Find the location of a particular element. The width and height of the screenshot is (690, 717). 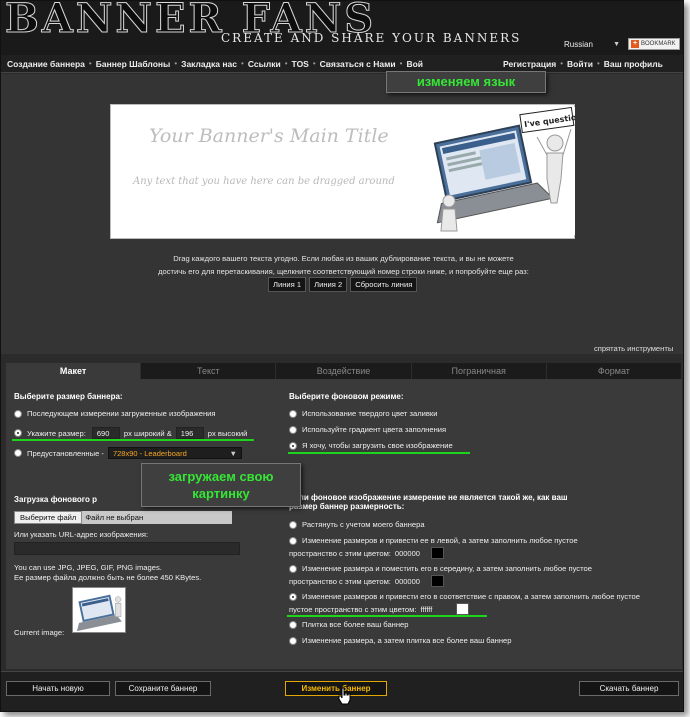

start-new-button: Начать новую is located at coordinates (58, 688).